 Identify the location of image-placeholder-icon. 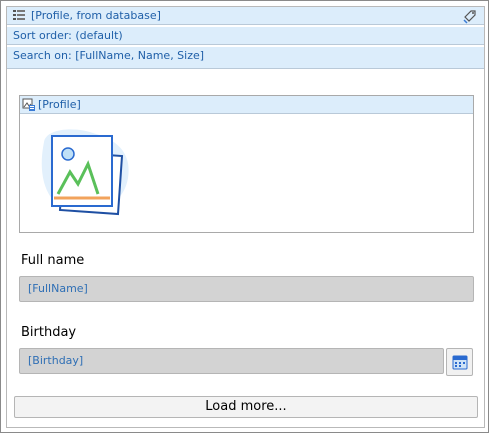
(85, 172).